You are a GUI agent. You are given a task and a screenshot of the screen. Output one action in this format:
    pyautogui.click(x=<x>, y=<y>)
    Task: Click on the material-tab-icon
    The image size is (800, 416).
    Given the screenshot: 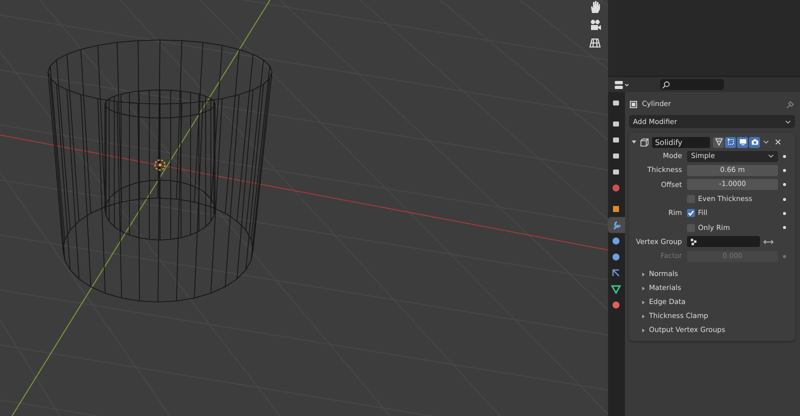 What is the action you would take?
    pyautogui.click(x=615, y=305)
    